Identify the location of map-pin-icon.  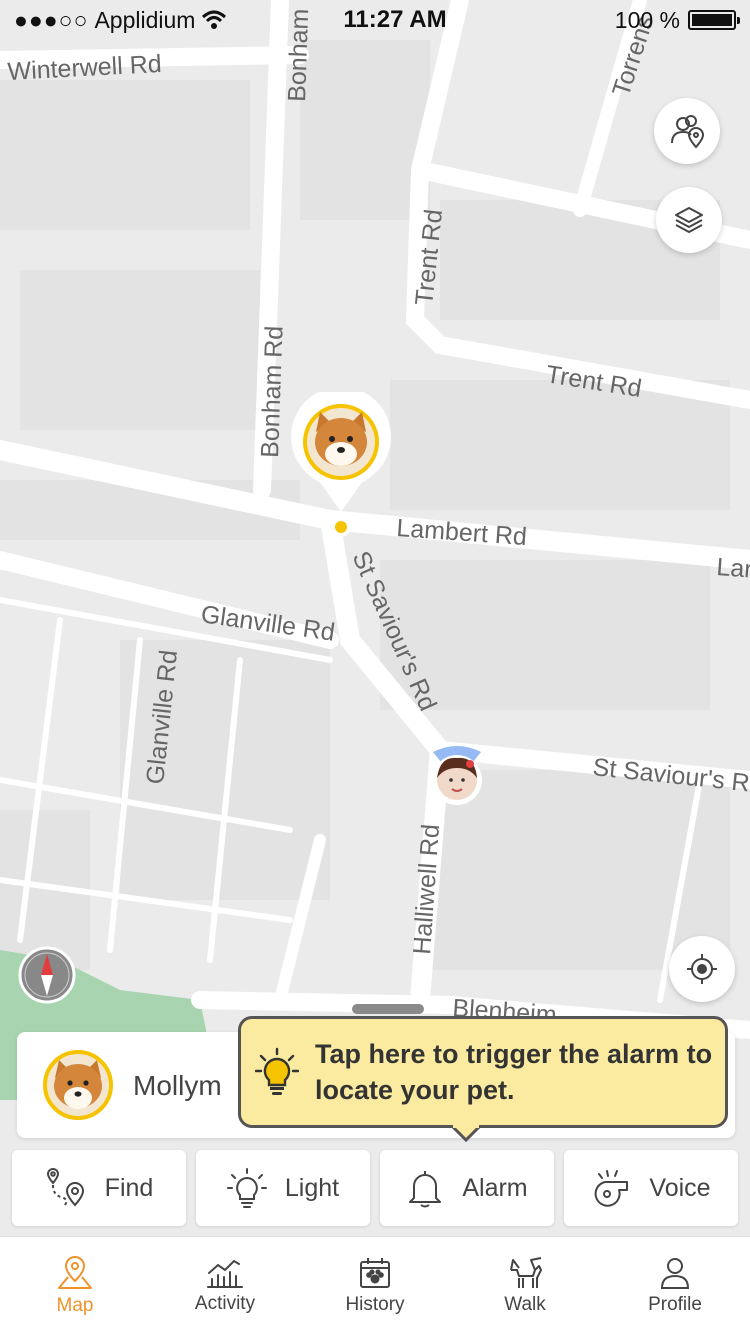
(75, 1272).